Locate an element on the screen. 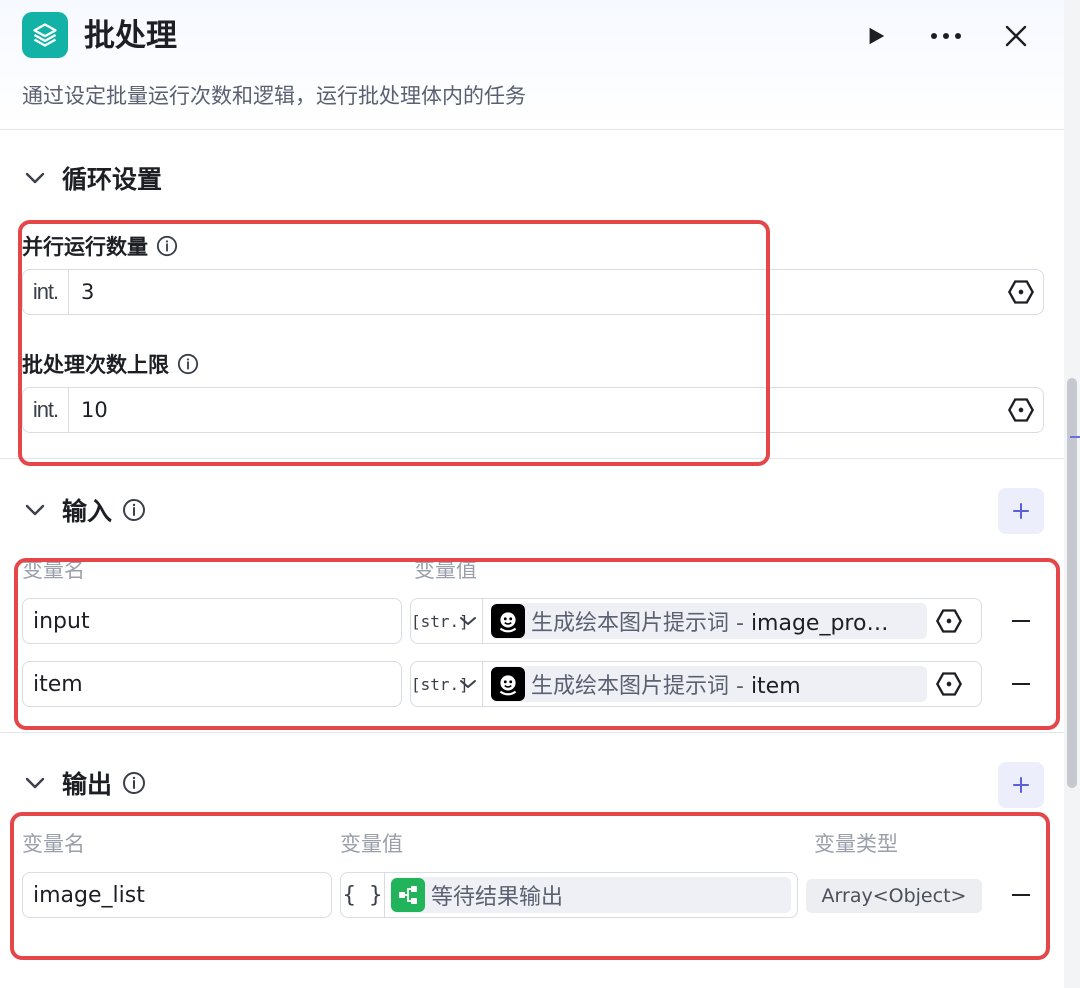  parallel-count-value: 3 is located at coordinates (540, 292).